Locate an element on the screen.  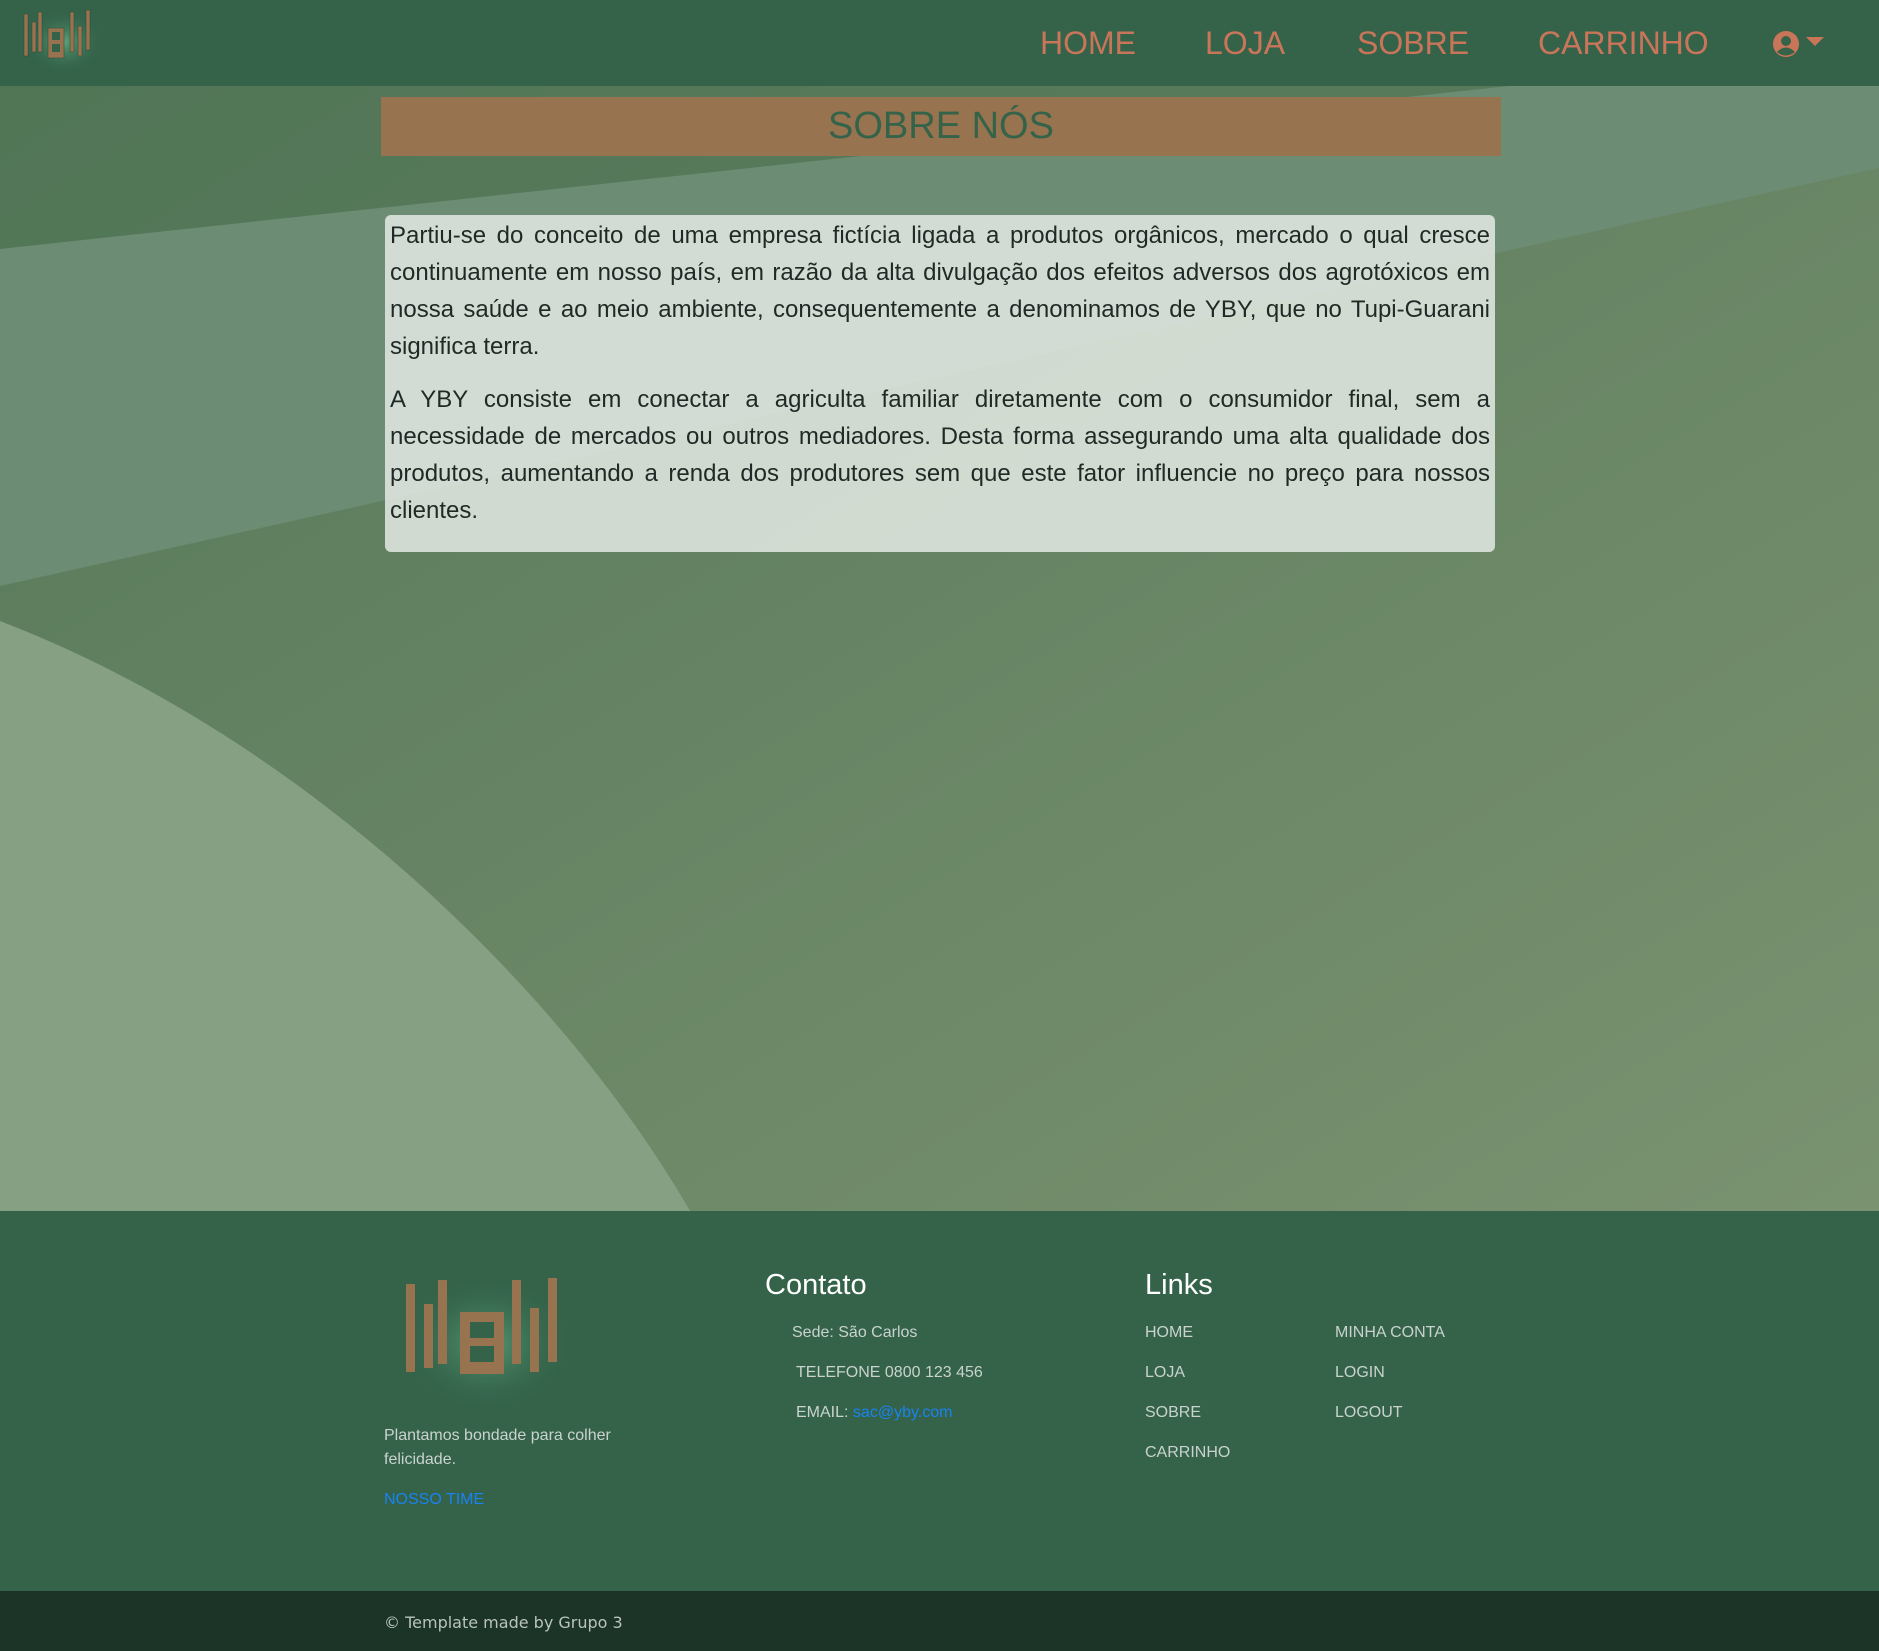
links-heading: Links is located at coordinates (1179, 1285).